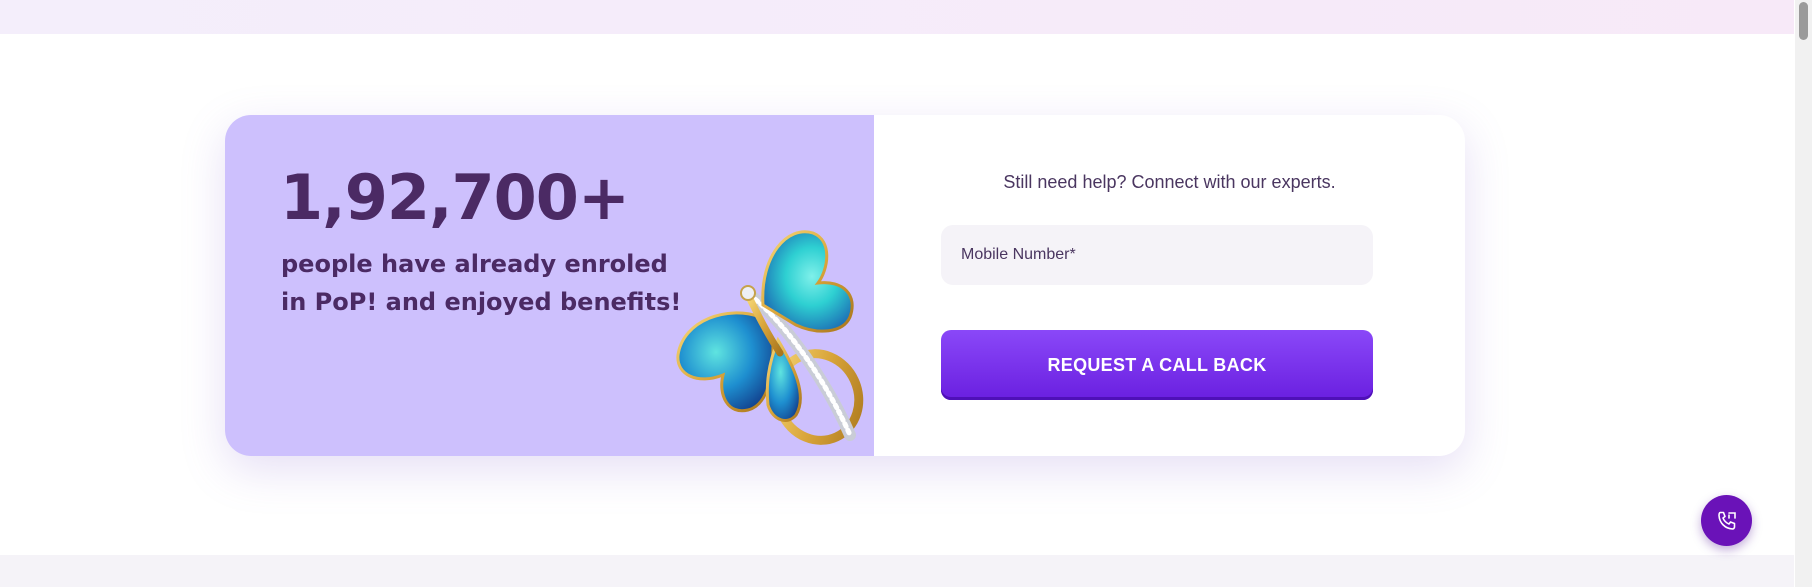  Describe the element at coordinates (897, 17) in the screenshot. I see `top-section-band` at that location.